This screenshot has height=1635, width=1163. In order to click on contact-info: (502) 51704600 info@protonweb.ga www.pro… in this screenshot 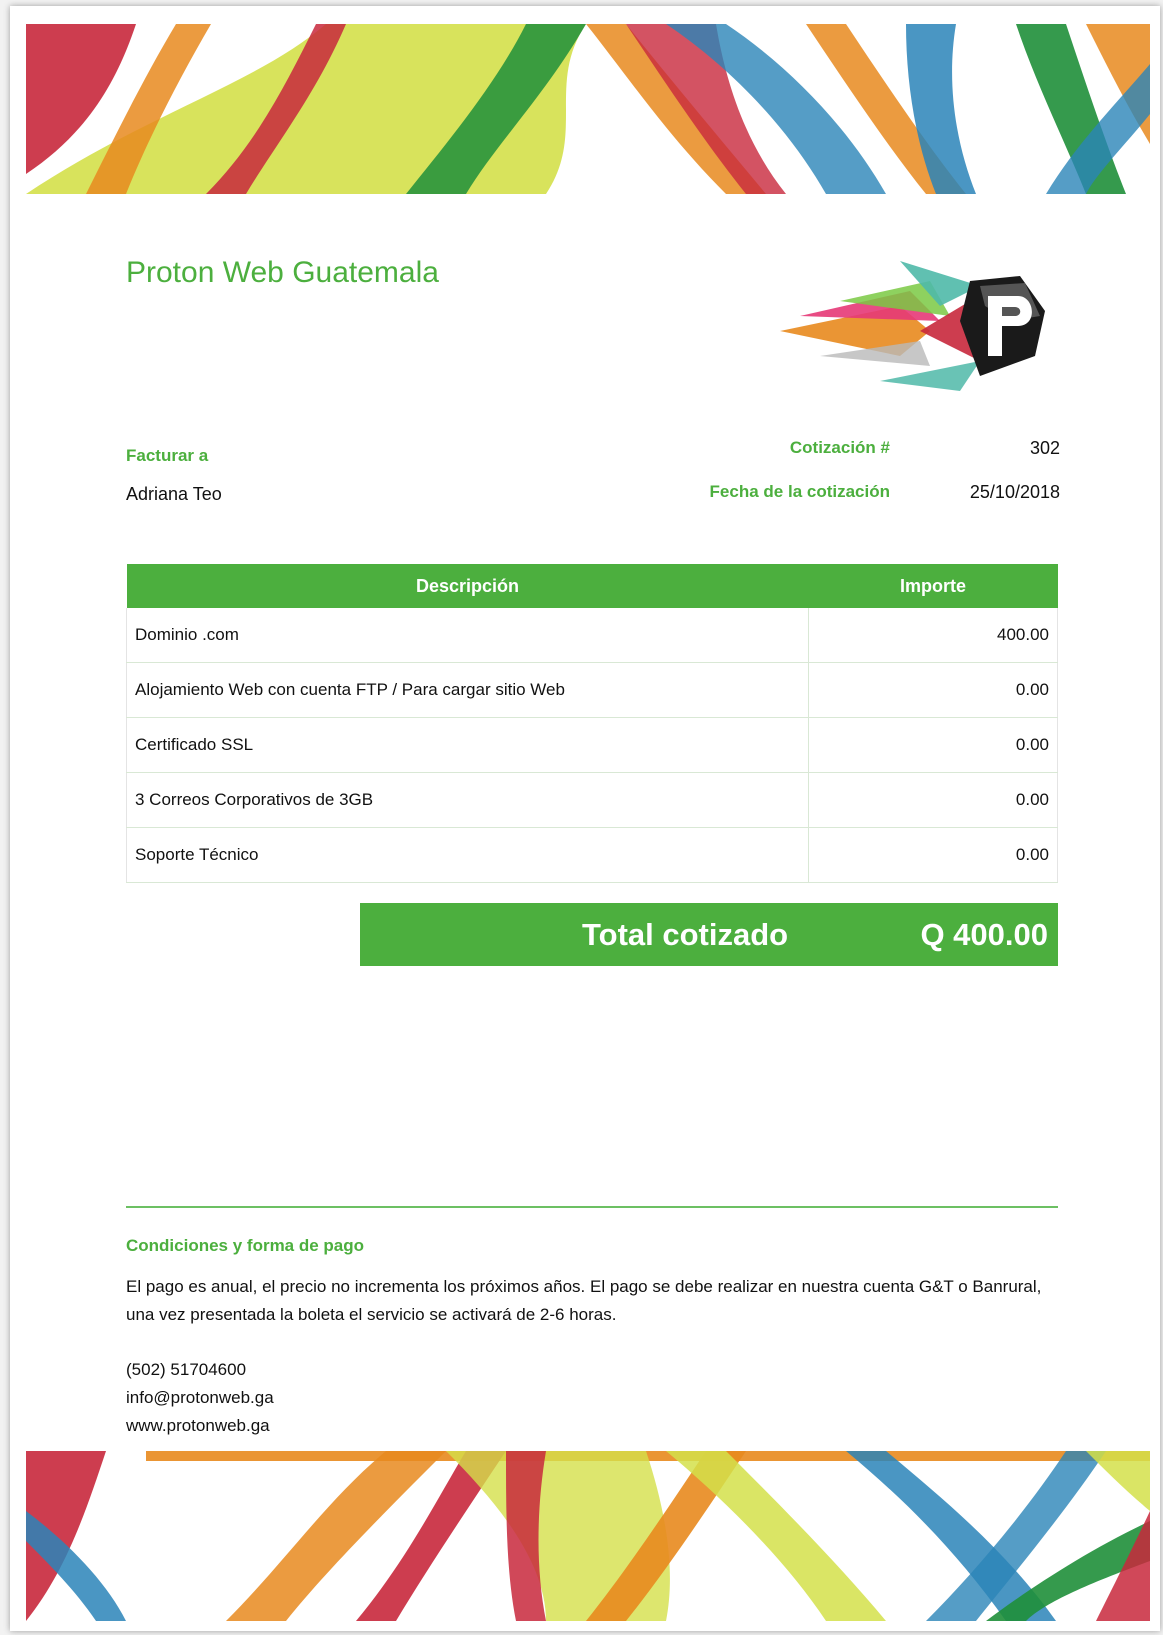, I will do `click(200, 1398)`.